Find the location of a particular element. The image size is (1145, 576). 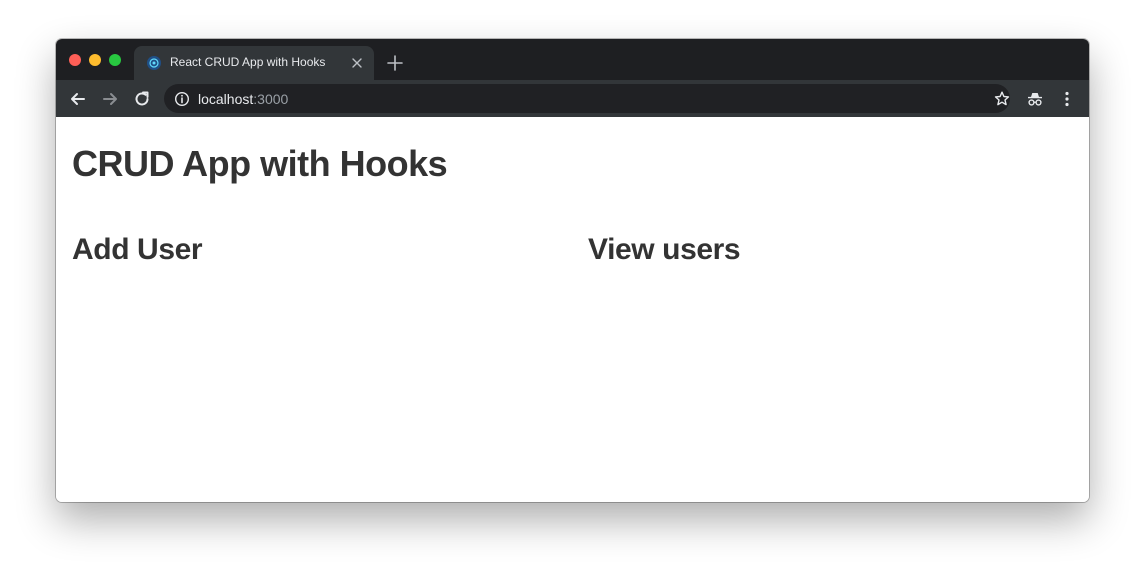

forward-arrow-icon is located at coordinates (110, 99).